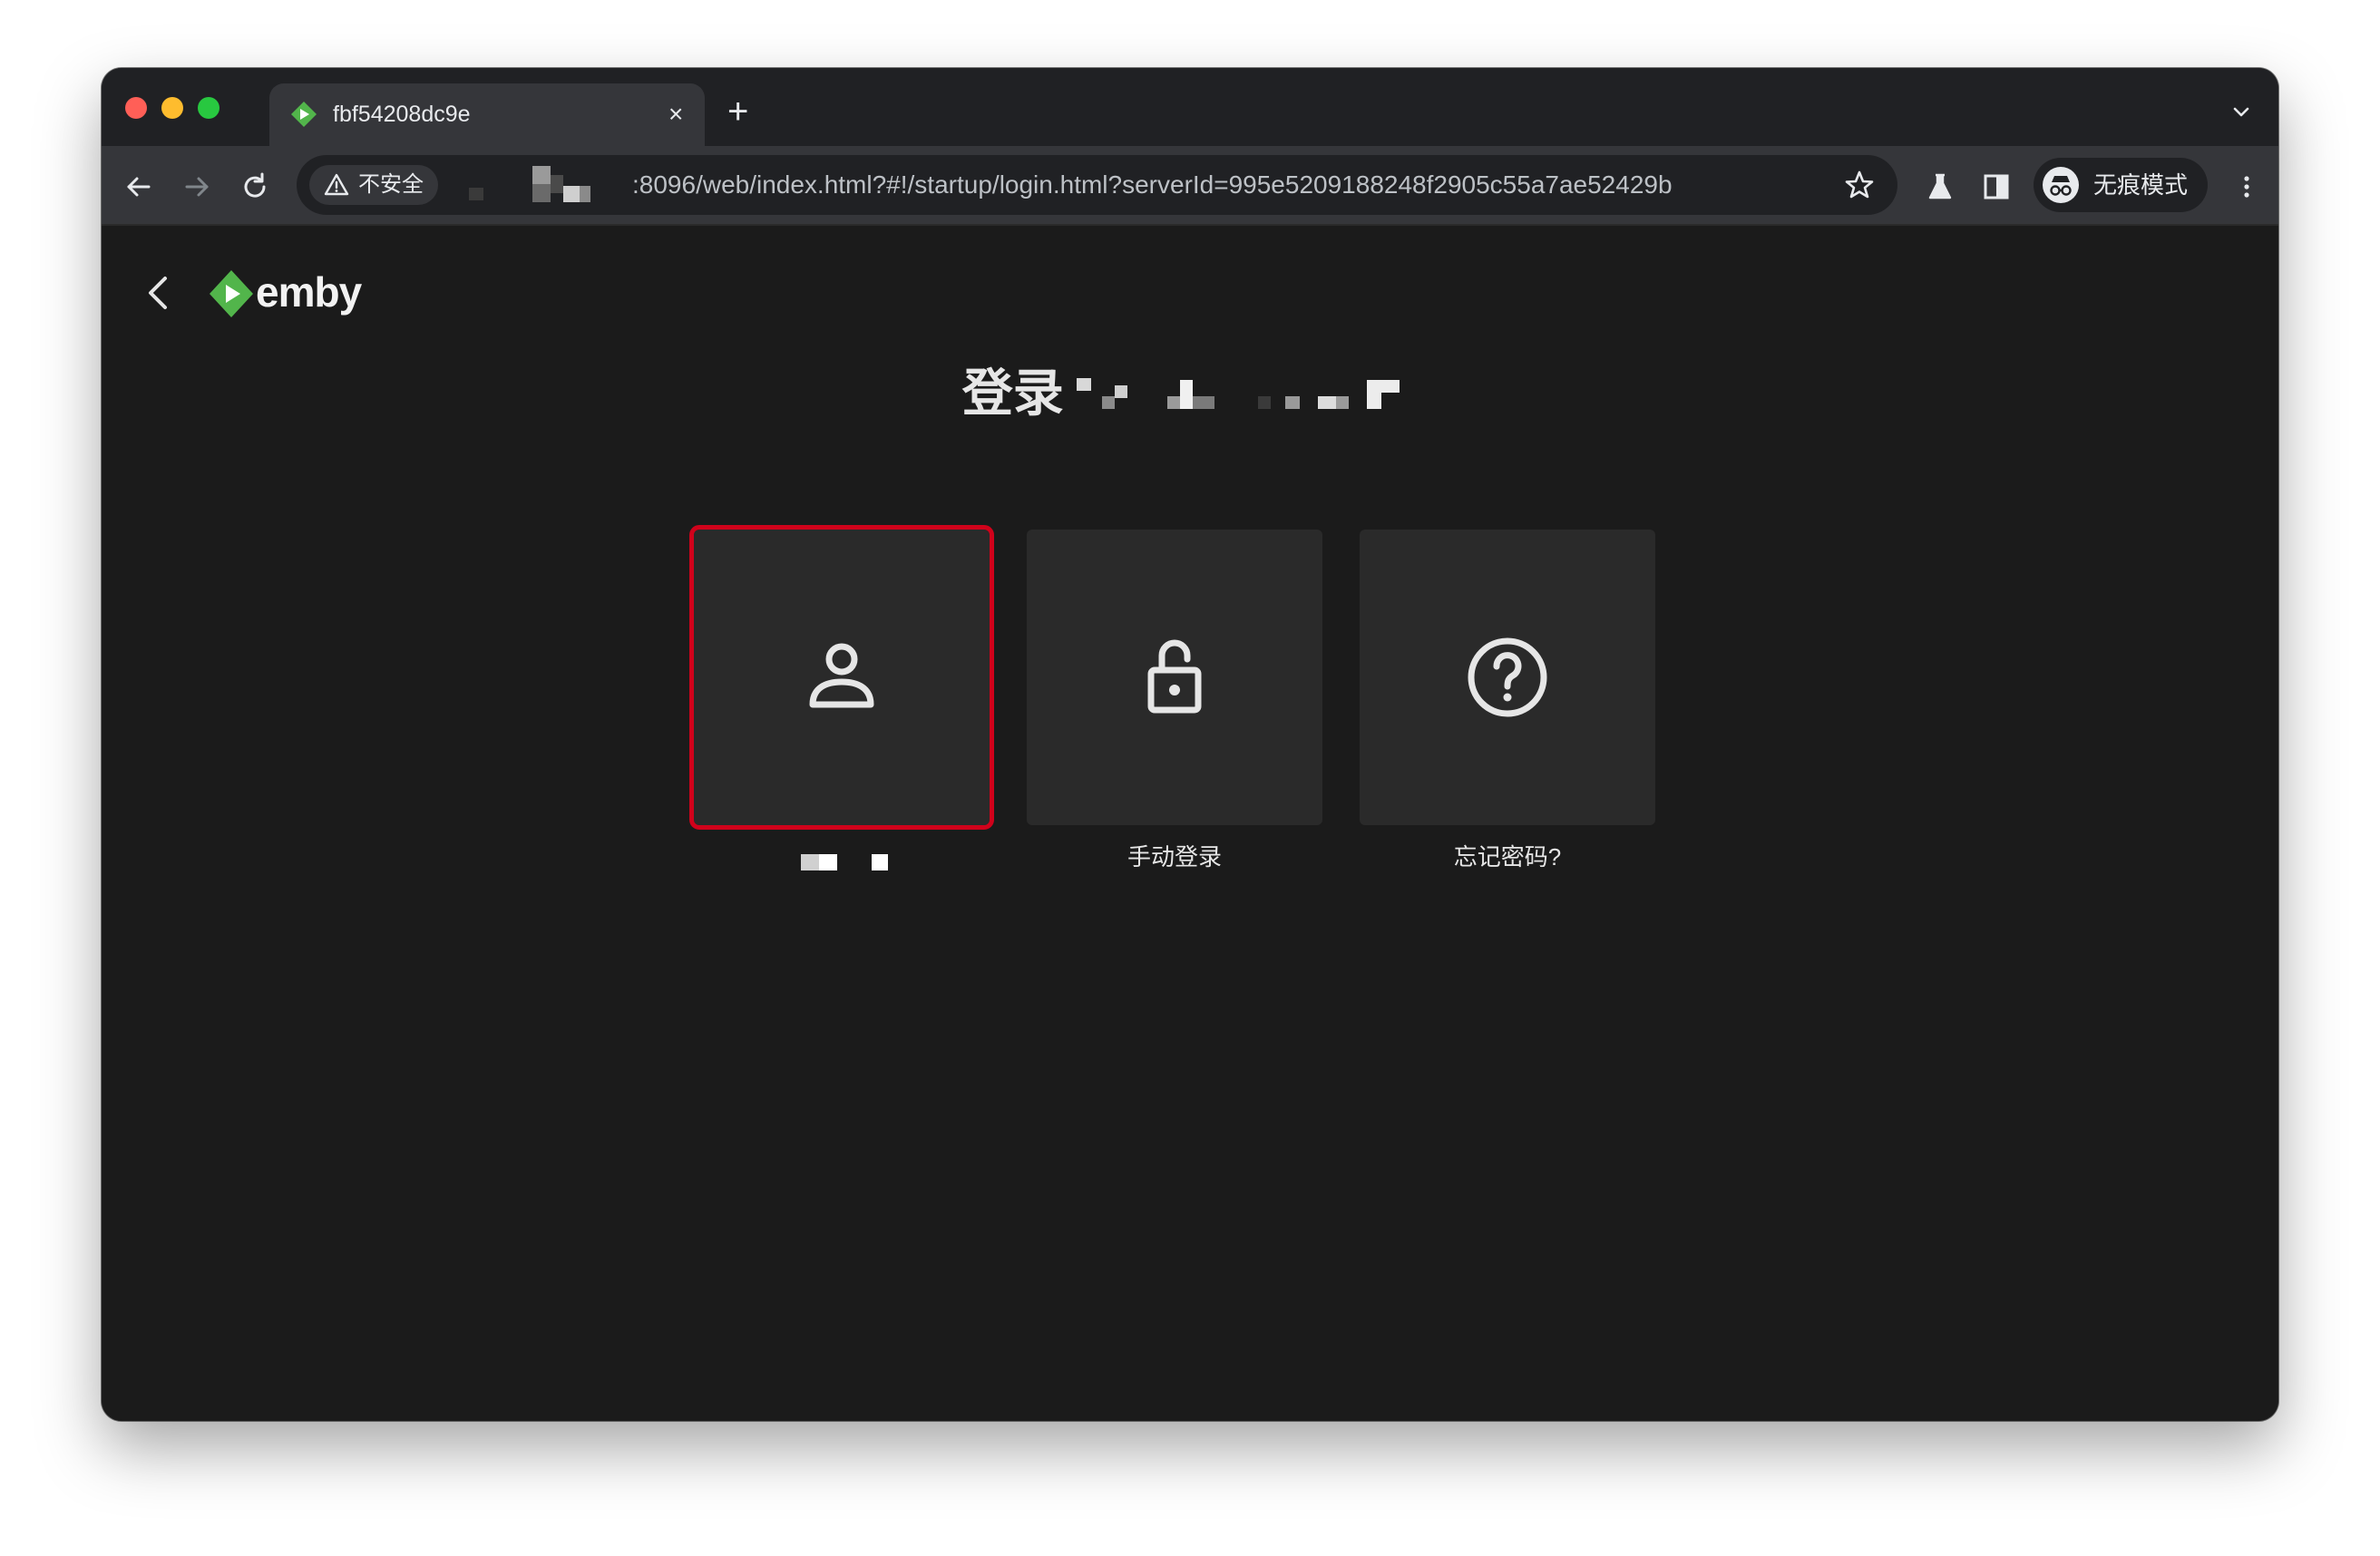 This screenshot has height=1556, width=2380. I want to click on emby-logo-icon, so click(232, 293).